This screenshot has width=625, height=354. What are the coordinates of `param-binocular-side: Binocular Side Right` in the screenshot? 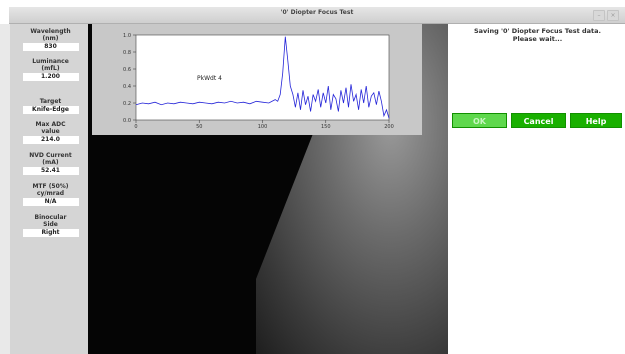 It's located at (50, 225).